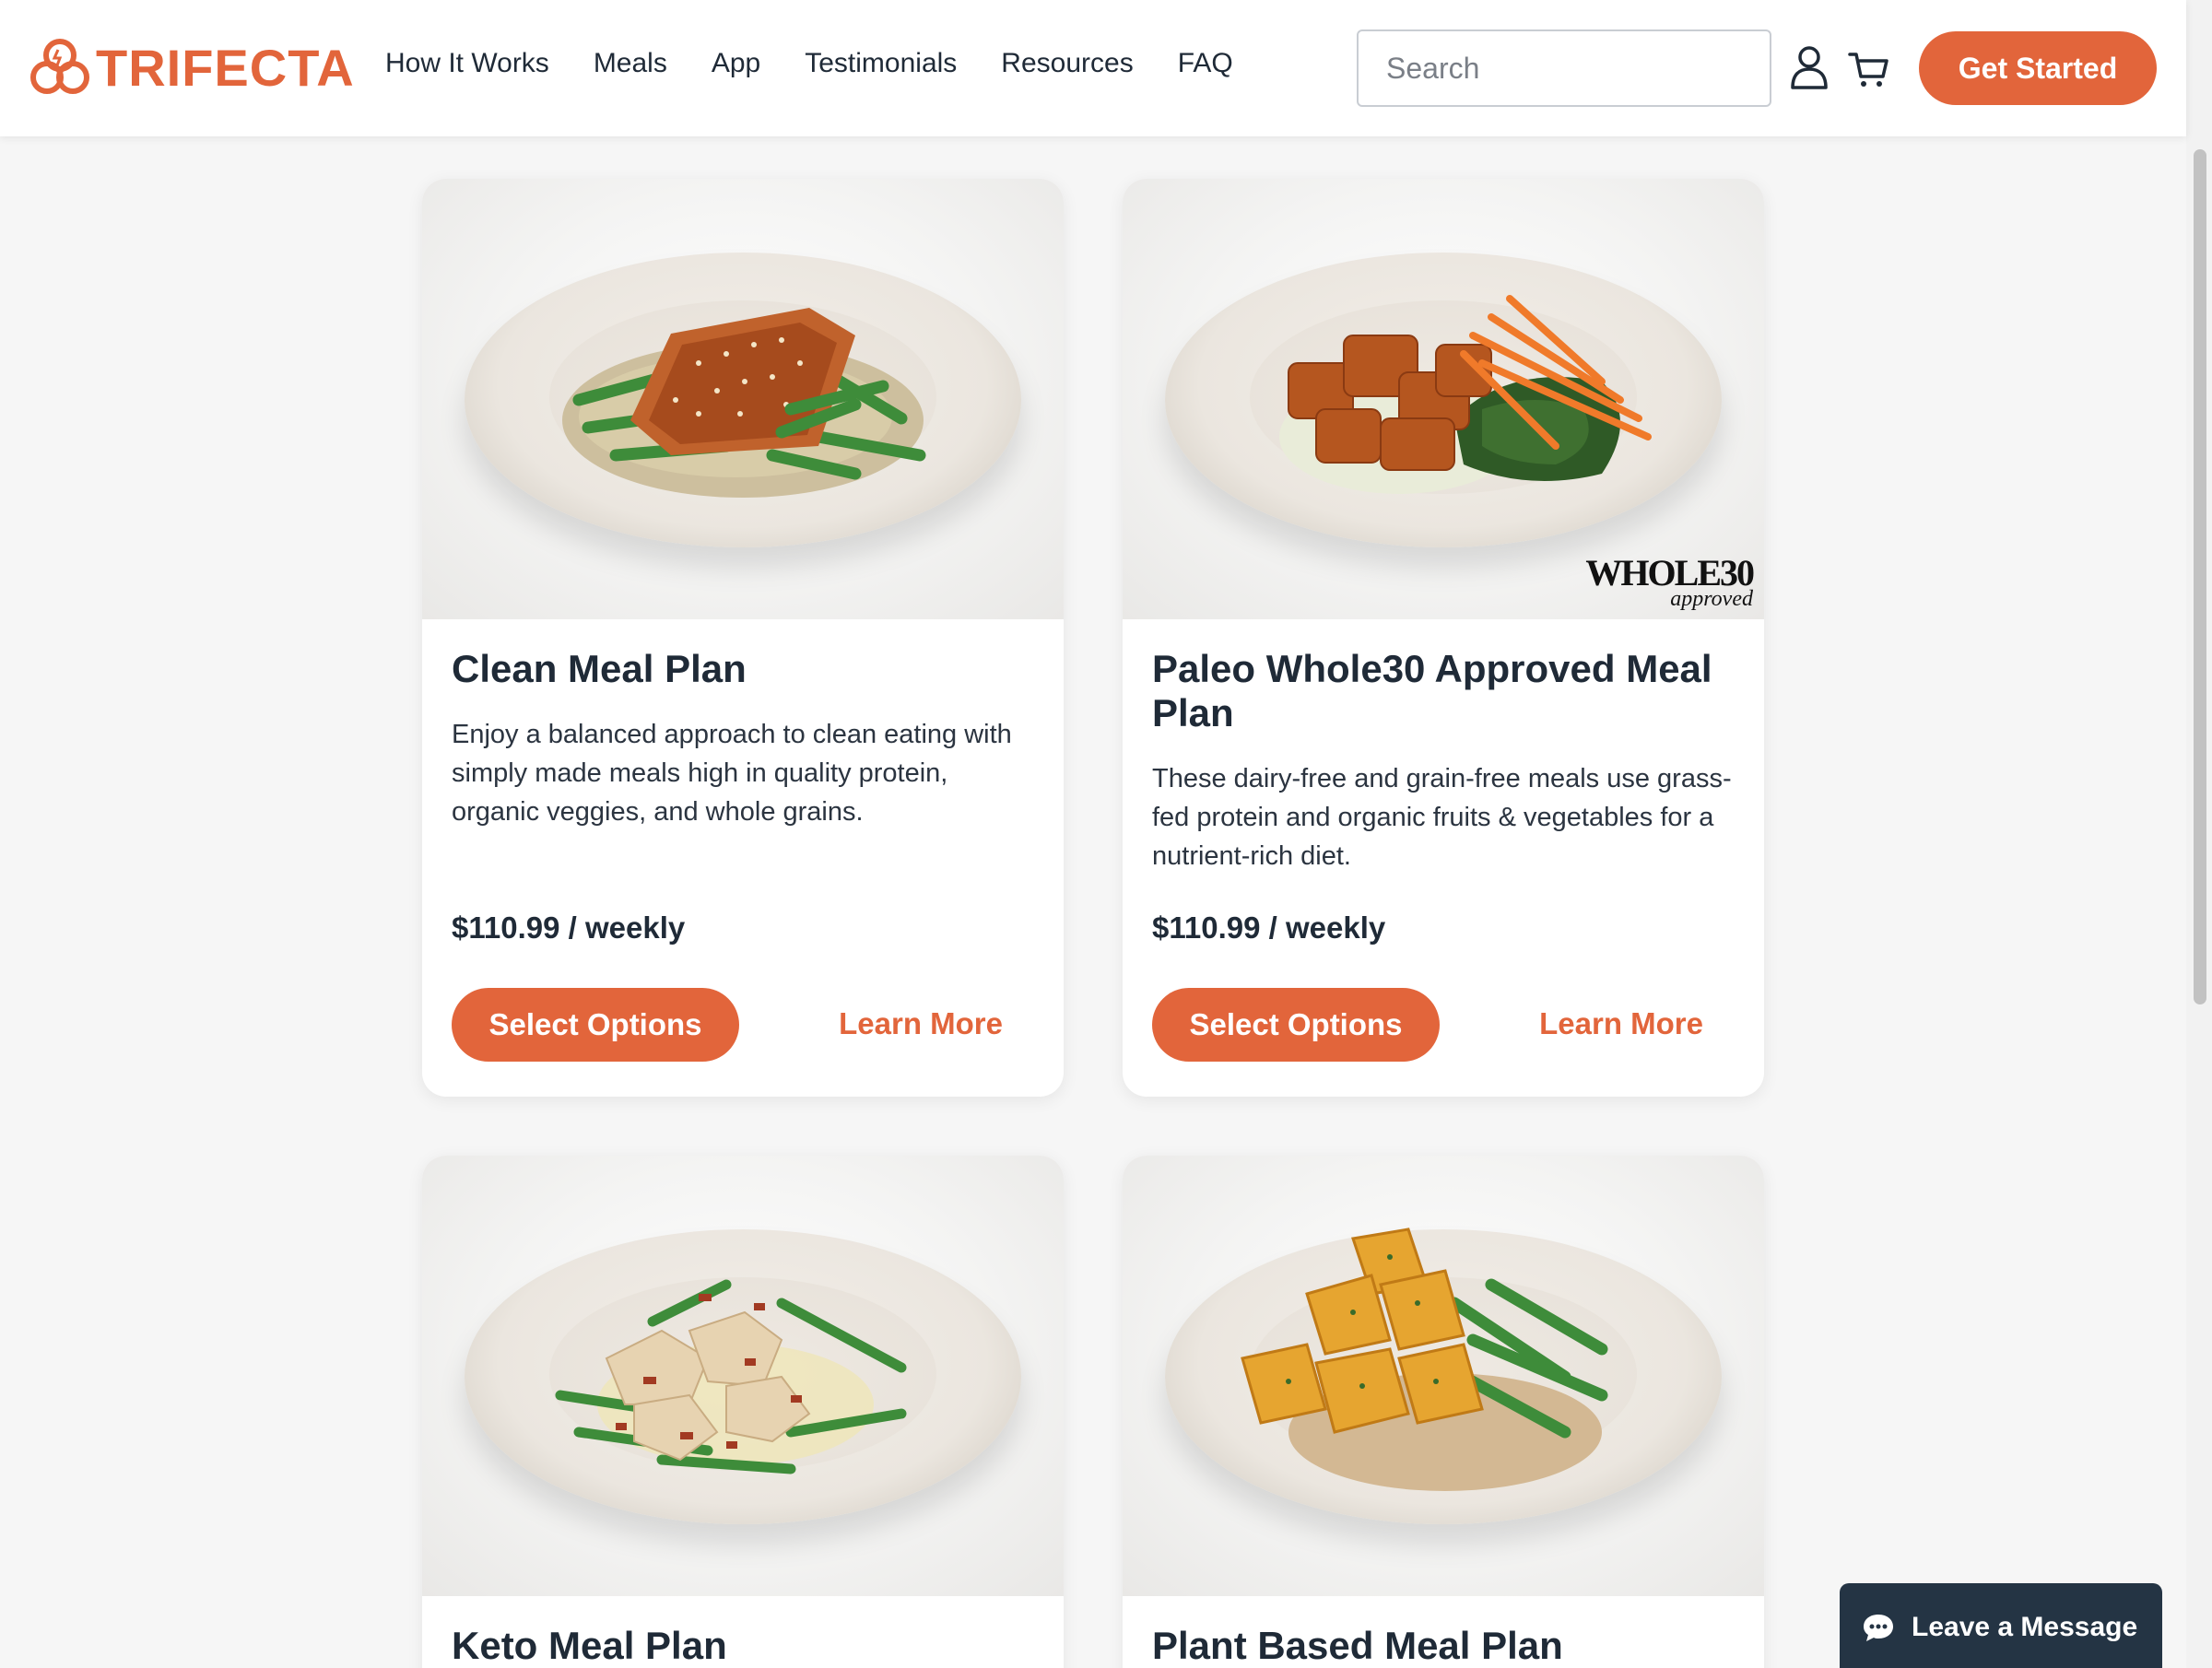  What do you see at coordinates (743, 669) in the screenshot?
I see `card-title: Clean Meal Plan` at bounding box center [743, 669].